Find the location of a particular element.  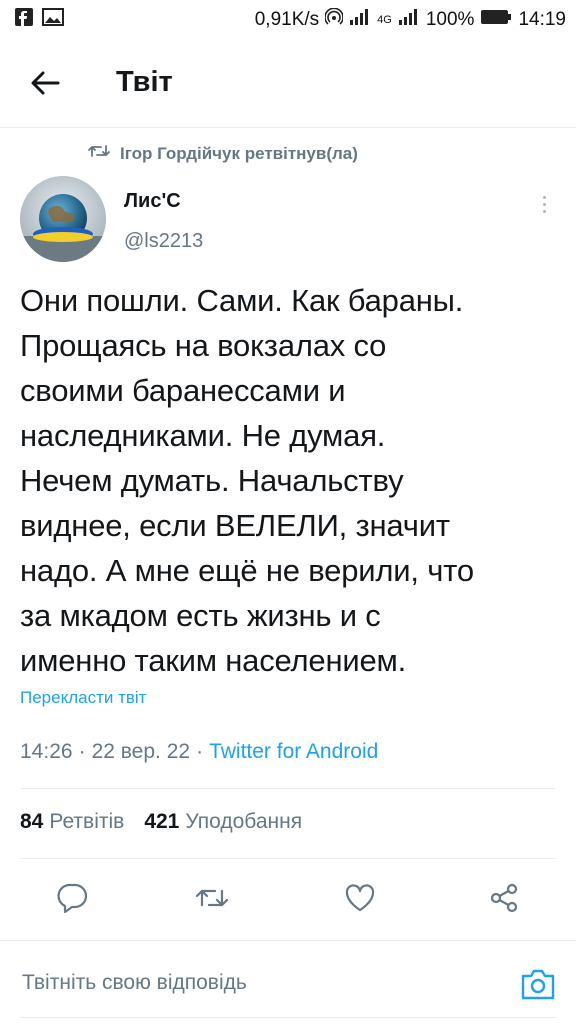

retweets-count: 84 is located at coordinates (32, 821).